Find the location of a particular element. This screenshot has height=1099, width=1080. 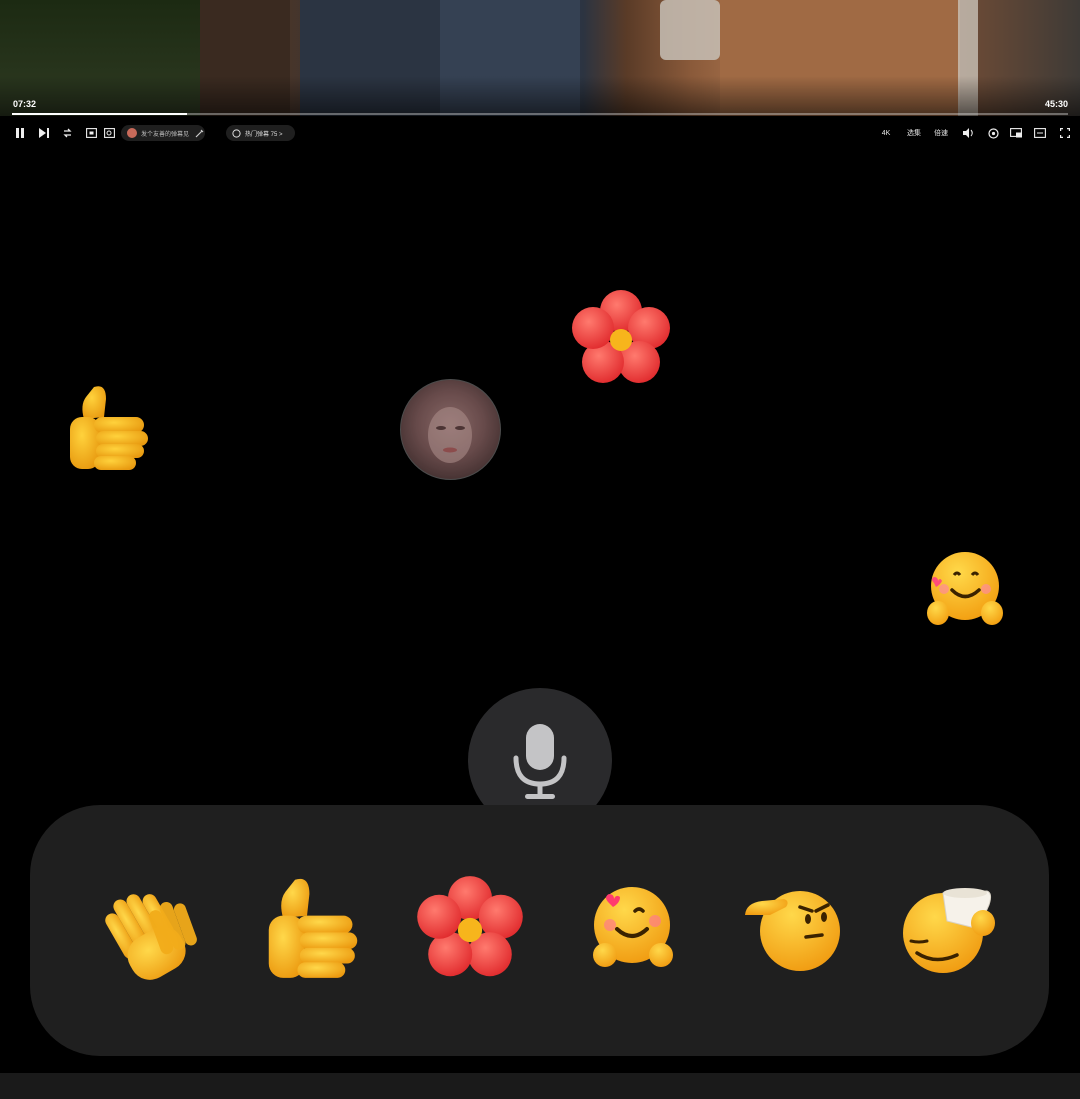

player-controls: 发个友善的弹幕见证当下 热门弹幕 75 > 4K 选集 倍速 is located at coordinates (540, 133).